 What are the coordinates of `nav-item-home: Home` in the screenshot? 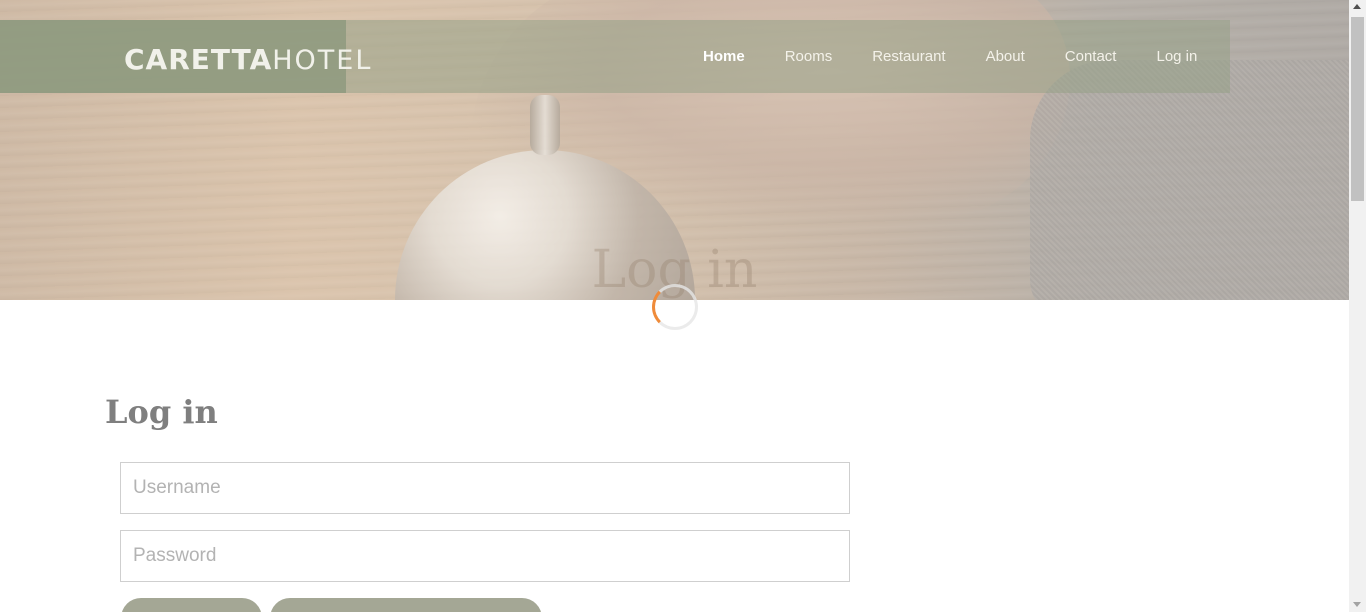 It's located at (724, 56).